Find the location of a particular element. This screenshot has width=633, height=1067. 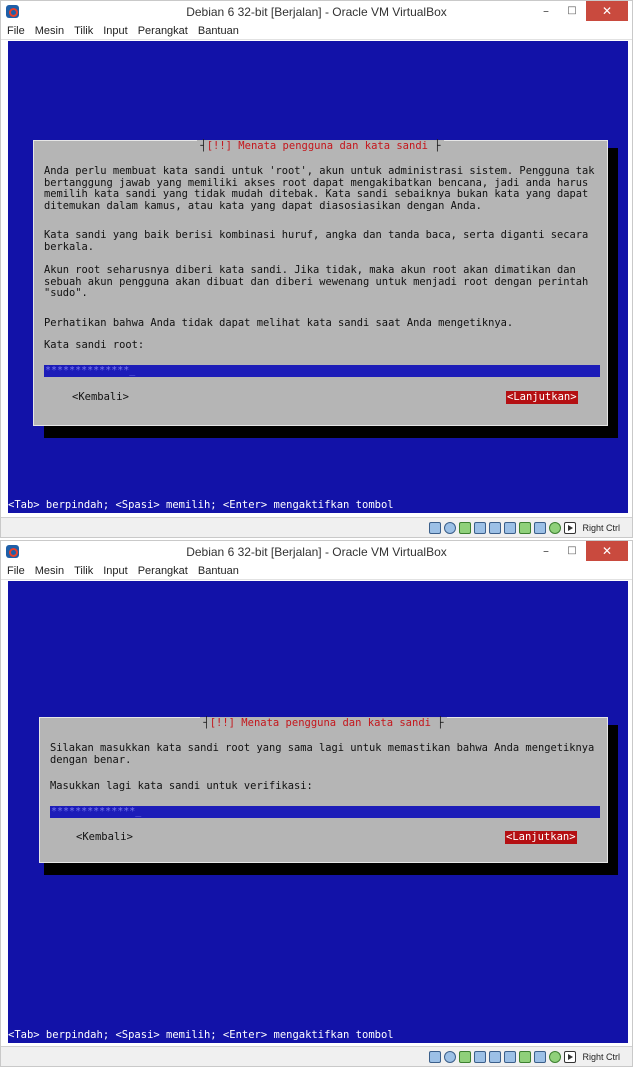

password-verify-input: **************_ is located at coordinates (325, 812).